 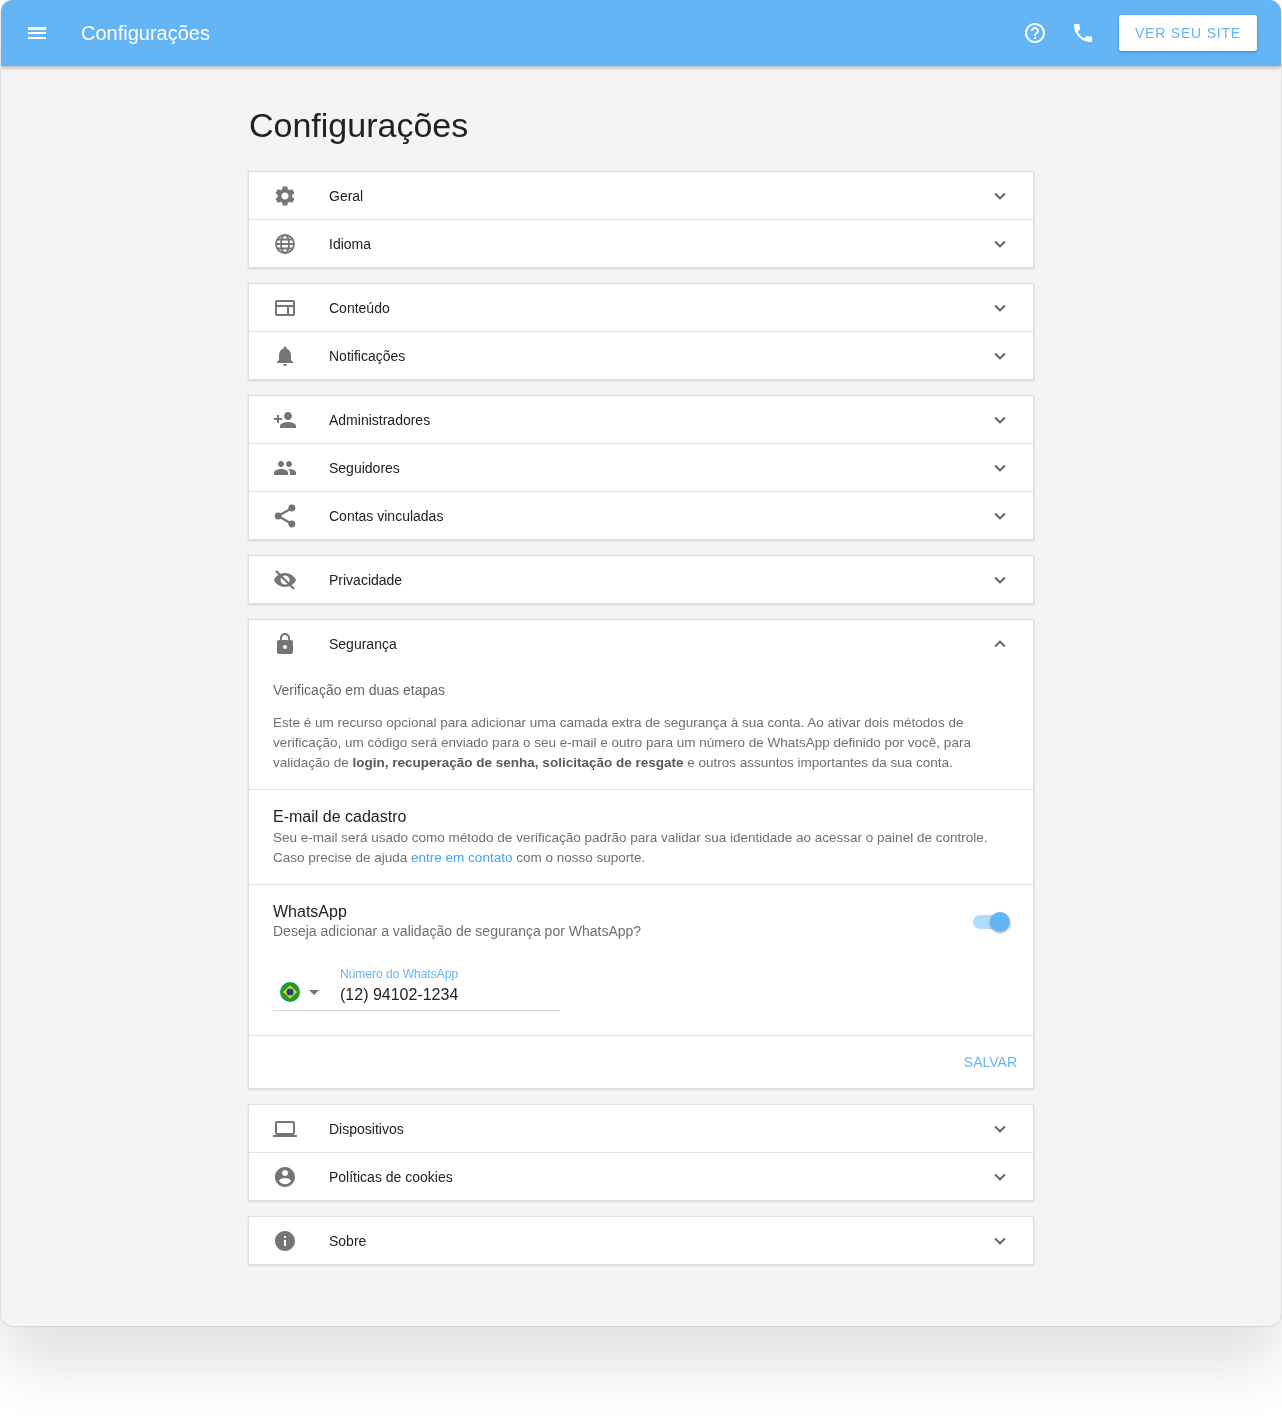 I want to click on phone-input-field: Número do WhatsApp (12) 94102-1234, so click(x=417, y=989).